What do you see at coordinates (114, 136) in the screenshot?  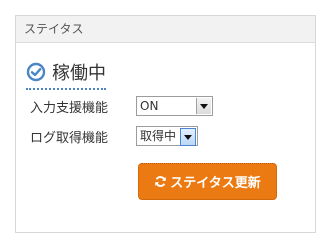 I see `setting-row-log: ログ取得機能 取得中` at bounding box center [114, 136].